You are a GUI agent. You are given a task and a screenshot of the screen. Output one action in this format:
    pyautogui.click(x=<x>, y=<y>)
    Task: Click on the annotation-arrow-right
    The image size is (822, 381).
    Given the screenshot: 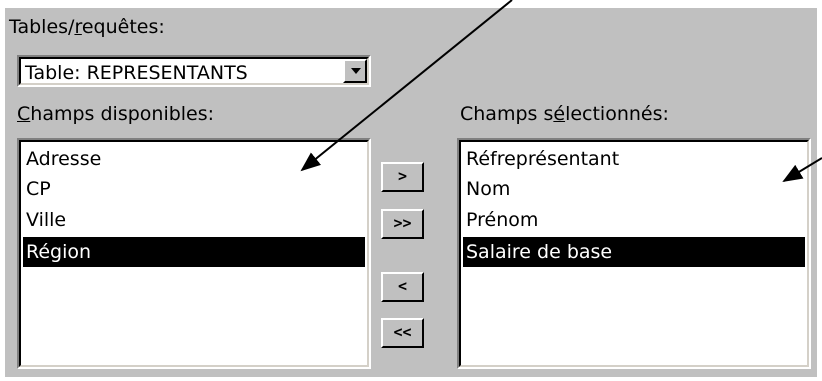 What is the action you would take?
    pyautogui.click(x=802, y=170)
    